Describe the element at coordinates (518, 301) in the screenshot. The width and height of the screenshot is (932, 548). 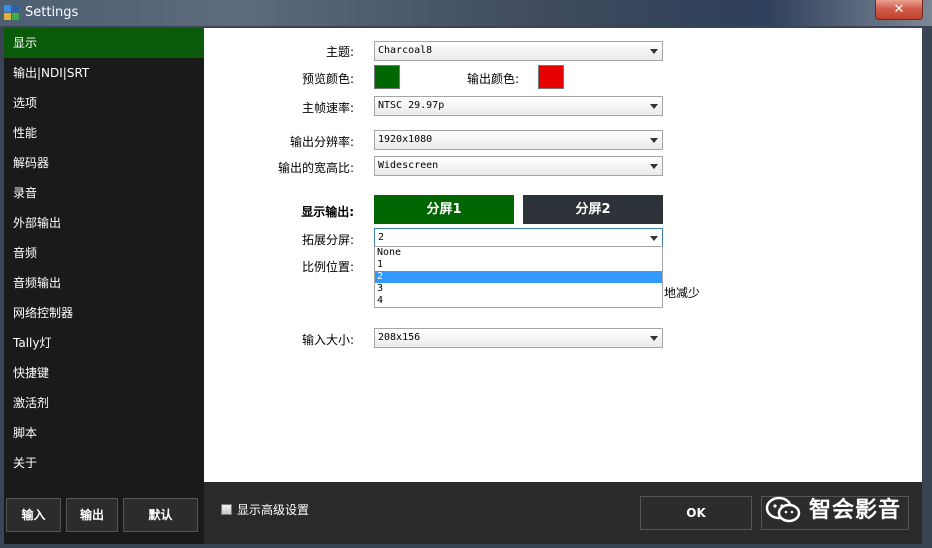
I see `dropdown-option: 4` at that location.